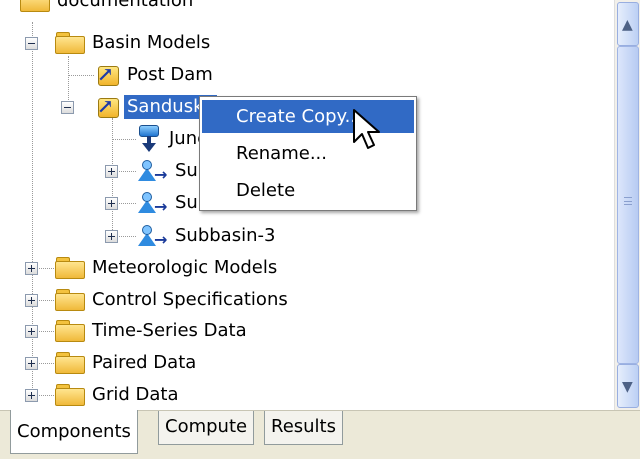 The width and height of the screenshot is (640, 459). I want to click on tab-bar: Components Compute Results, so click(320, 434).